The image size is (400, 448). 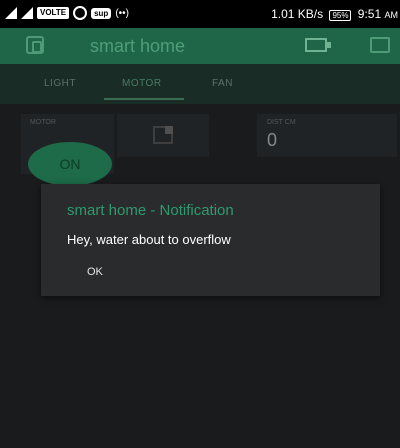 What do you see at coordinates (327, 135) in the screenshot?
I see `distance-widget: DIST CM 0` at bounding box center [327, 135].